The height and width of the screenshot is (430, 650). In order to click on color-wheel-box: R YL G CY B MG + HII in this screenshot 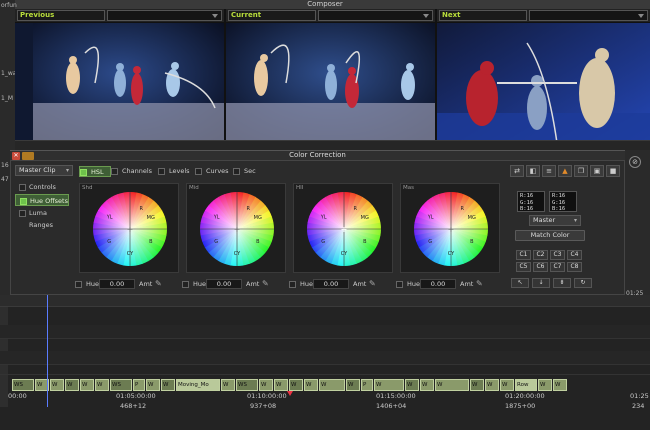, I will do `click(343, 228)`.